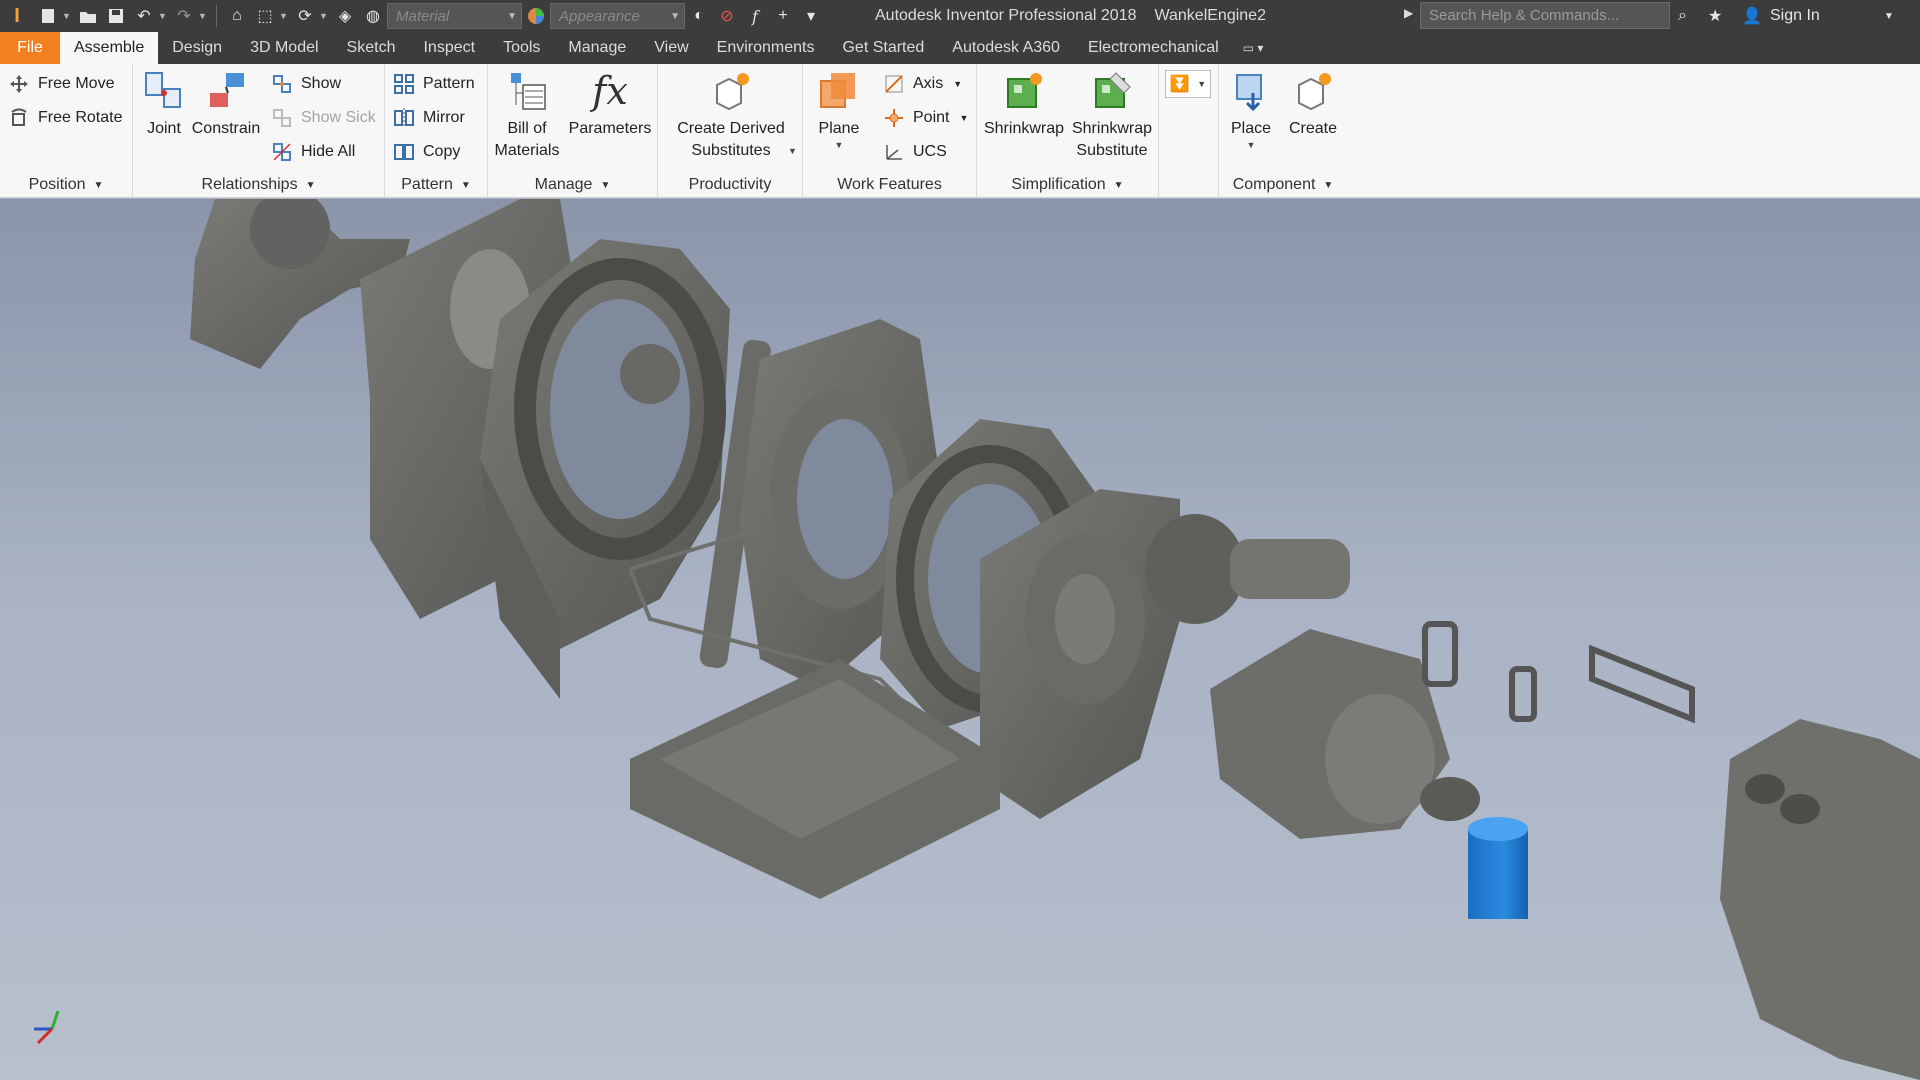 The width and height of the screenshot is (1920, 1080). I want to click on select-icon: ⬚, so click(265, 16).